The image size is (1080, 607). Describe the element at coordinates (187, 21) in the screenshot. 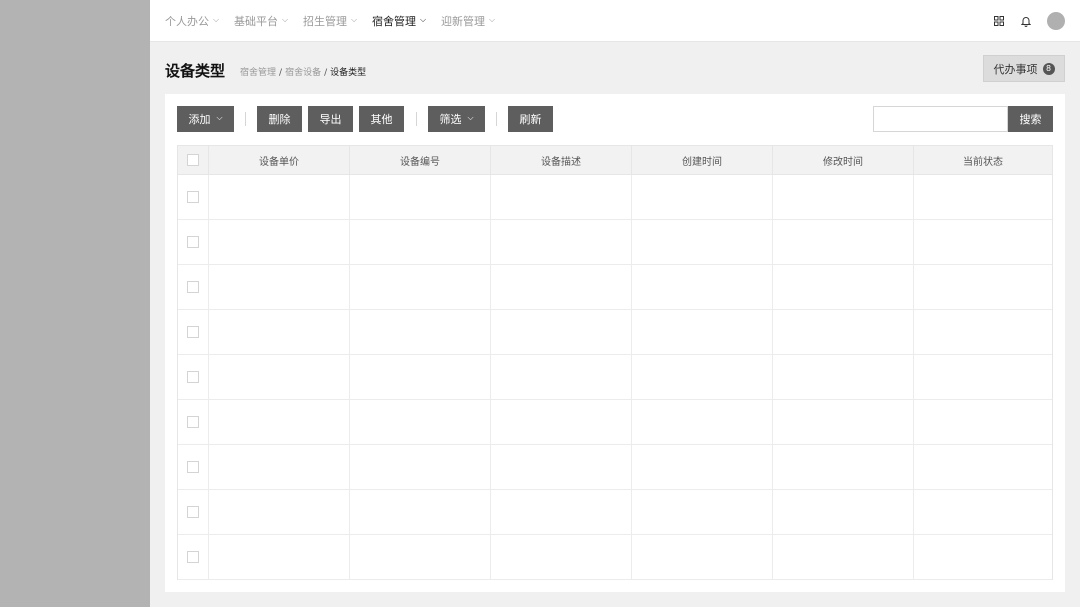

I see `nav-item-label: 个人办公` at that location.